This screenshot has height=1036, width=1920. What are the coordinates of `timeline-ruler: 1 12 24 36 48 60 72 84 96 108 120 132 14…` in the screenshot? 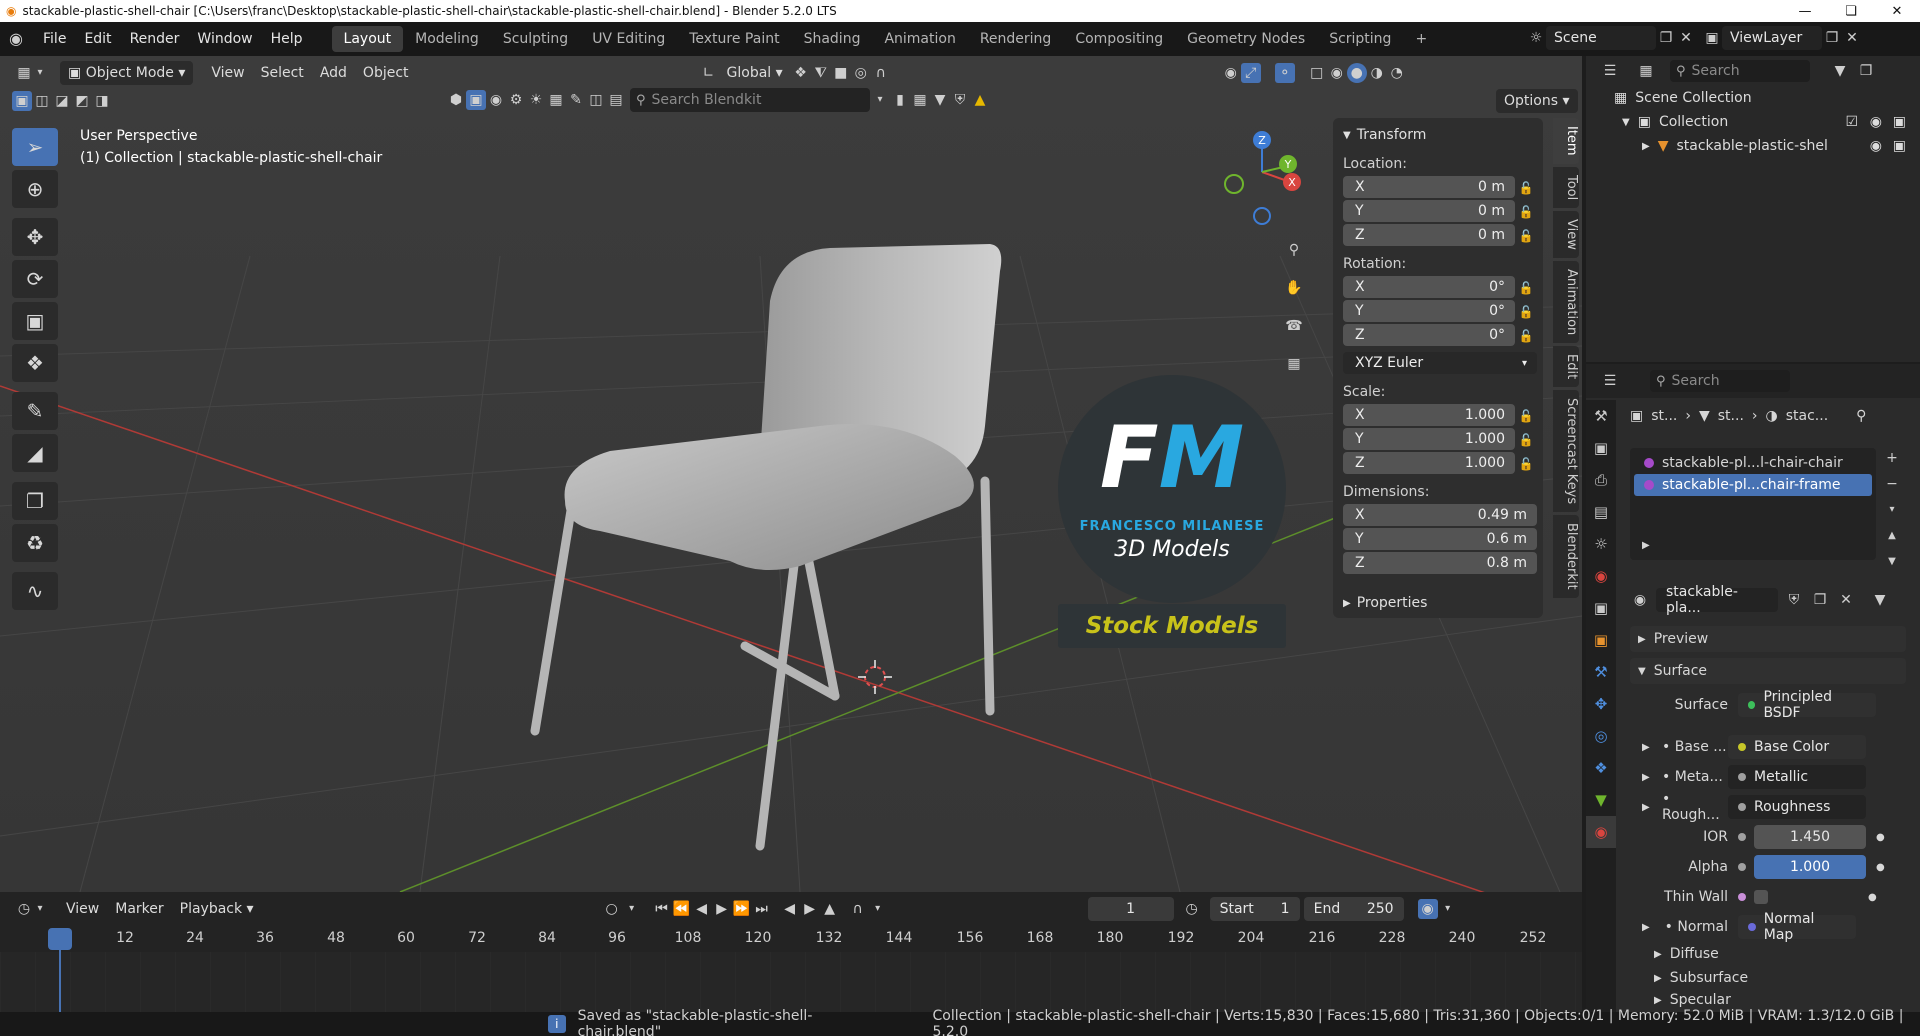 It's located at (791, 939).